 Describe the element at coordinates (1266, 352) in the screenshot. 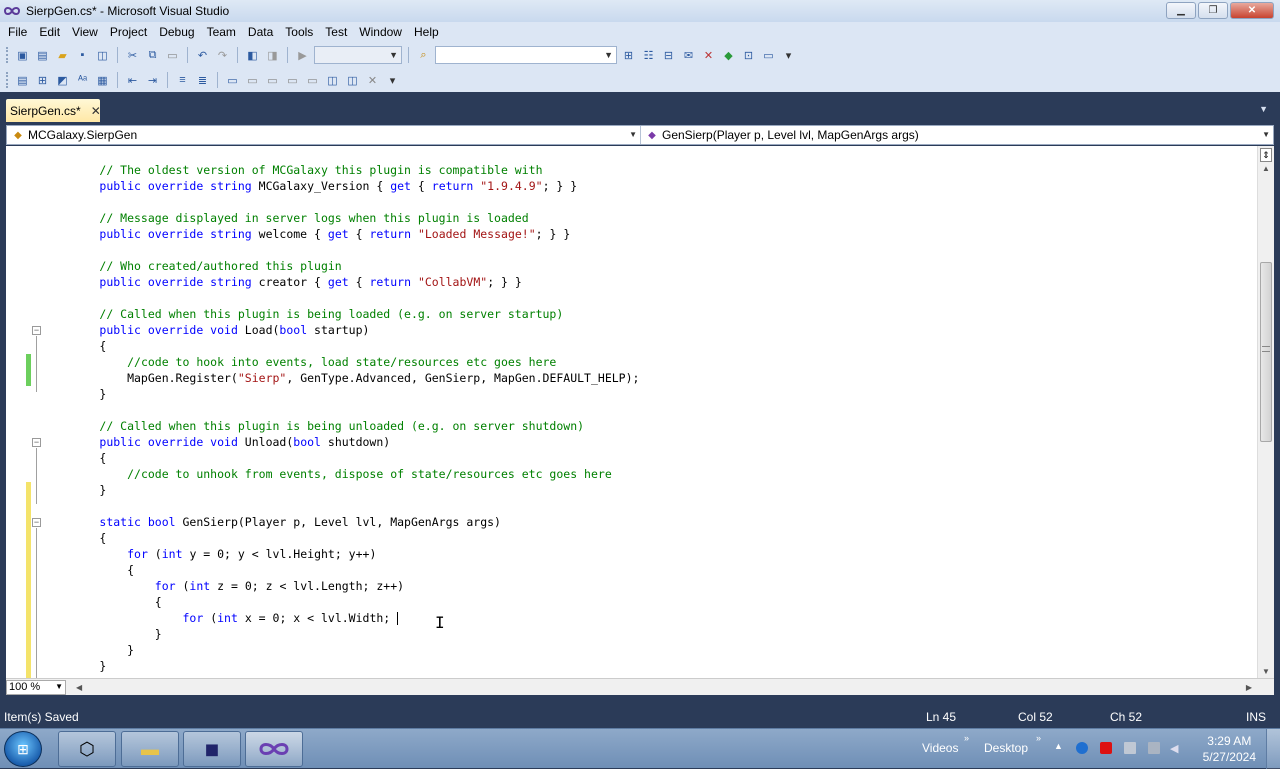

I see `scroll-thumb` at that location.